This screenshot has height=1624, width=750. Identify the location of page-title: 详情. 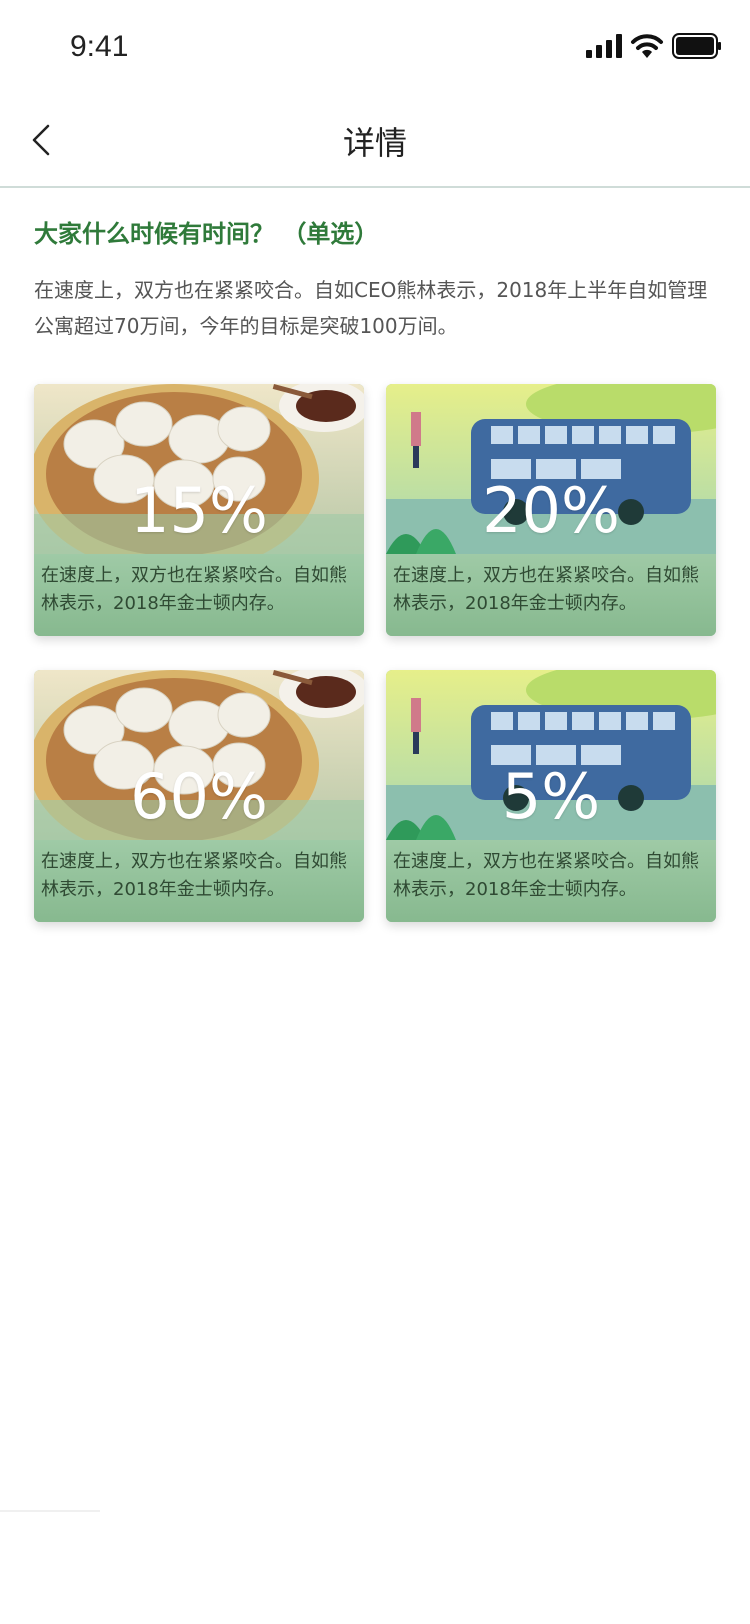
(374, 143).